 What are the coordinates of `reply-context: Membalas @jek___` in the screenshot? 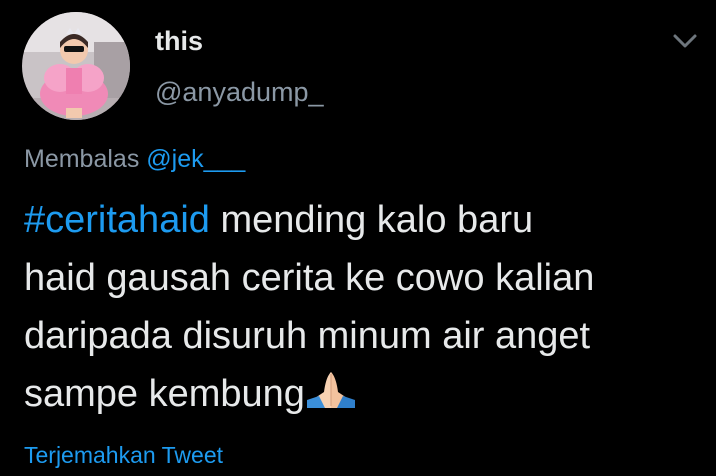 It's located at (134, 159).